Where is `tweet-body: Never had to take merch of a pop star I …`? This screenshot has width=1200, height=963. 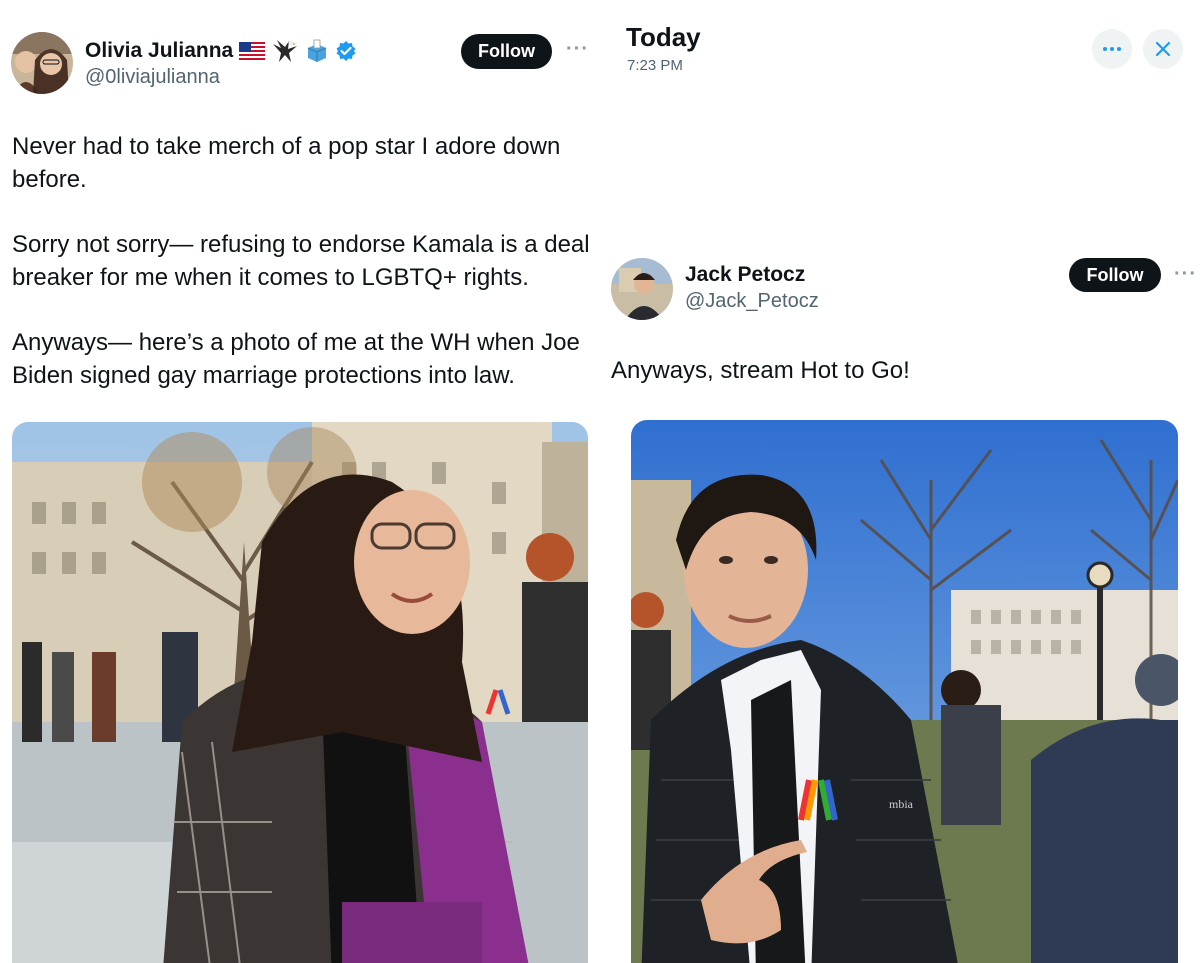 tweet-body: Never had to take merch of a pop star I … is located at coordinates (302, 277).